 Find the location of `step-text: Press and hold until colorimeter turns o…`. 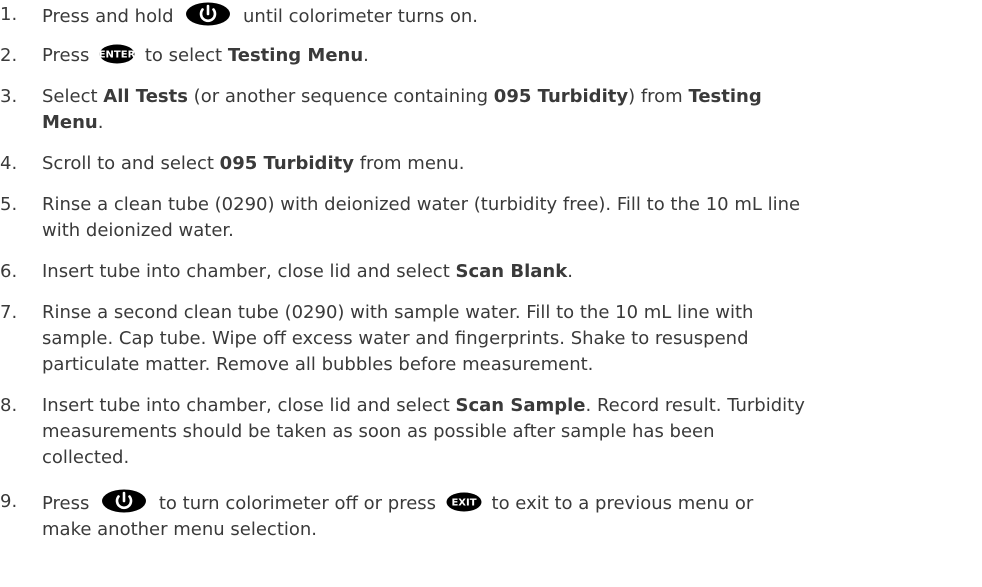

step-text: Press and hold until colorimeter turns o… is located at coordinates (512, 16).